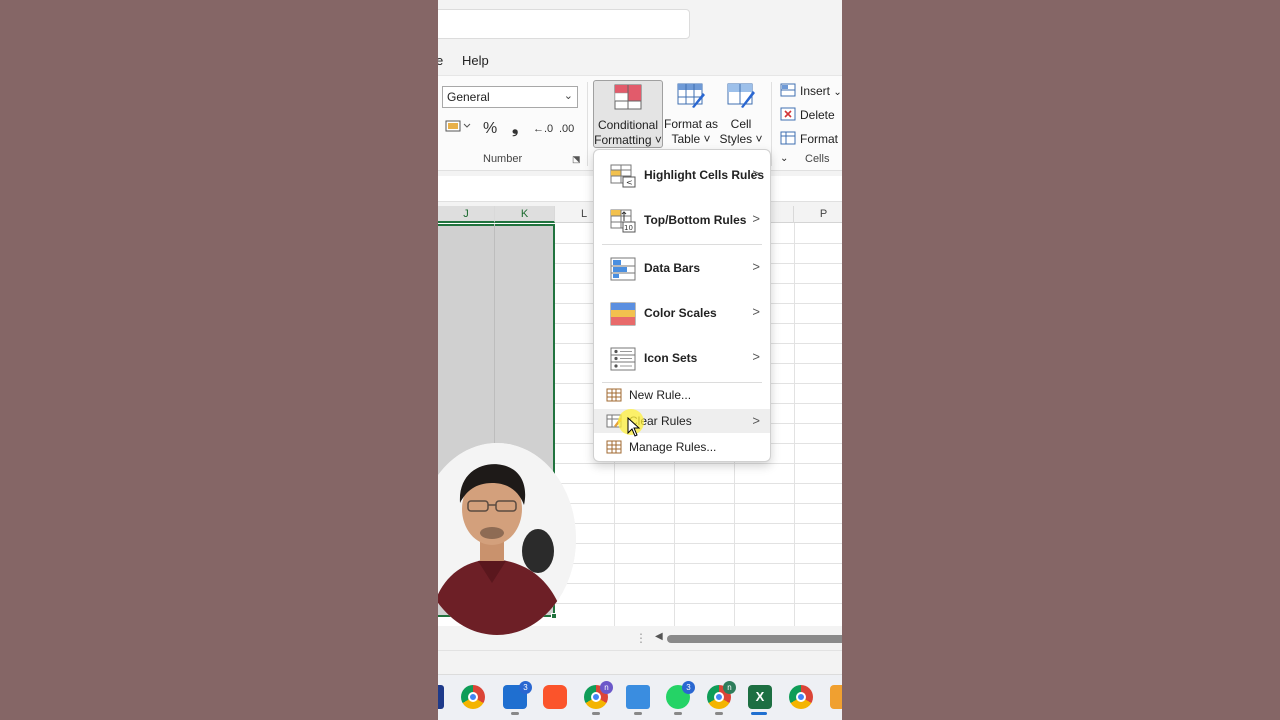  I want to click on menu-label: Data Bars, so click(672, 268).